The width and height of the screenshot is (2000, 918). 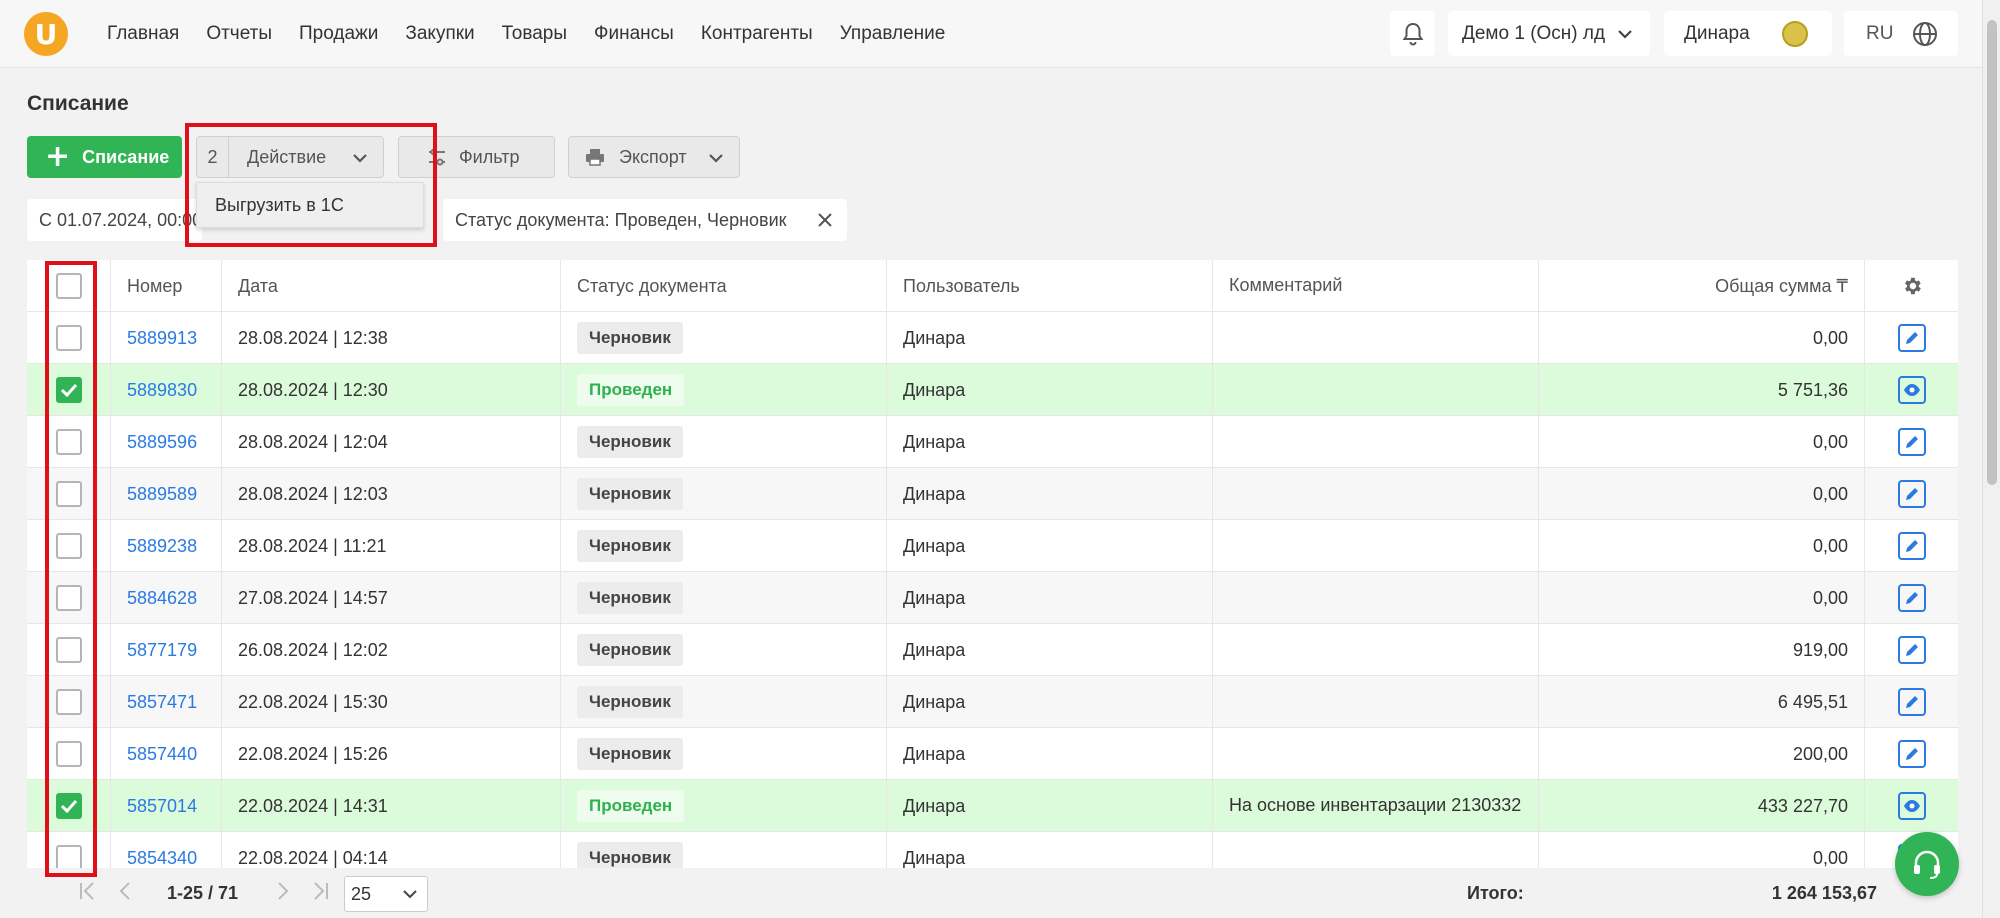 What do you see at coordinates (391, 702) in the screenshot?
I see `row-date: 22.08.2024 | 15:30` at bounding box center [391, 702].